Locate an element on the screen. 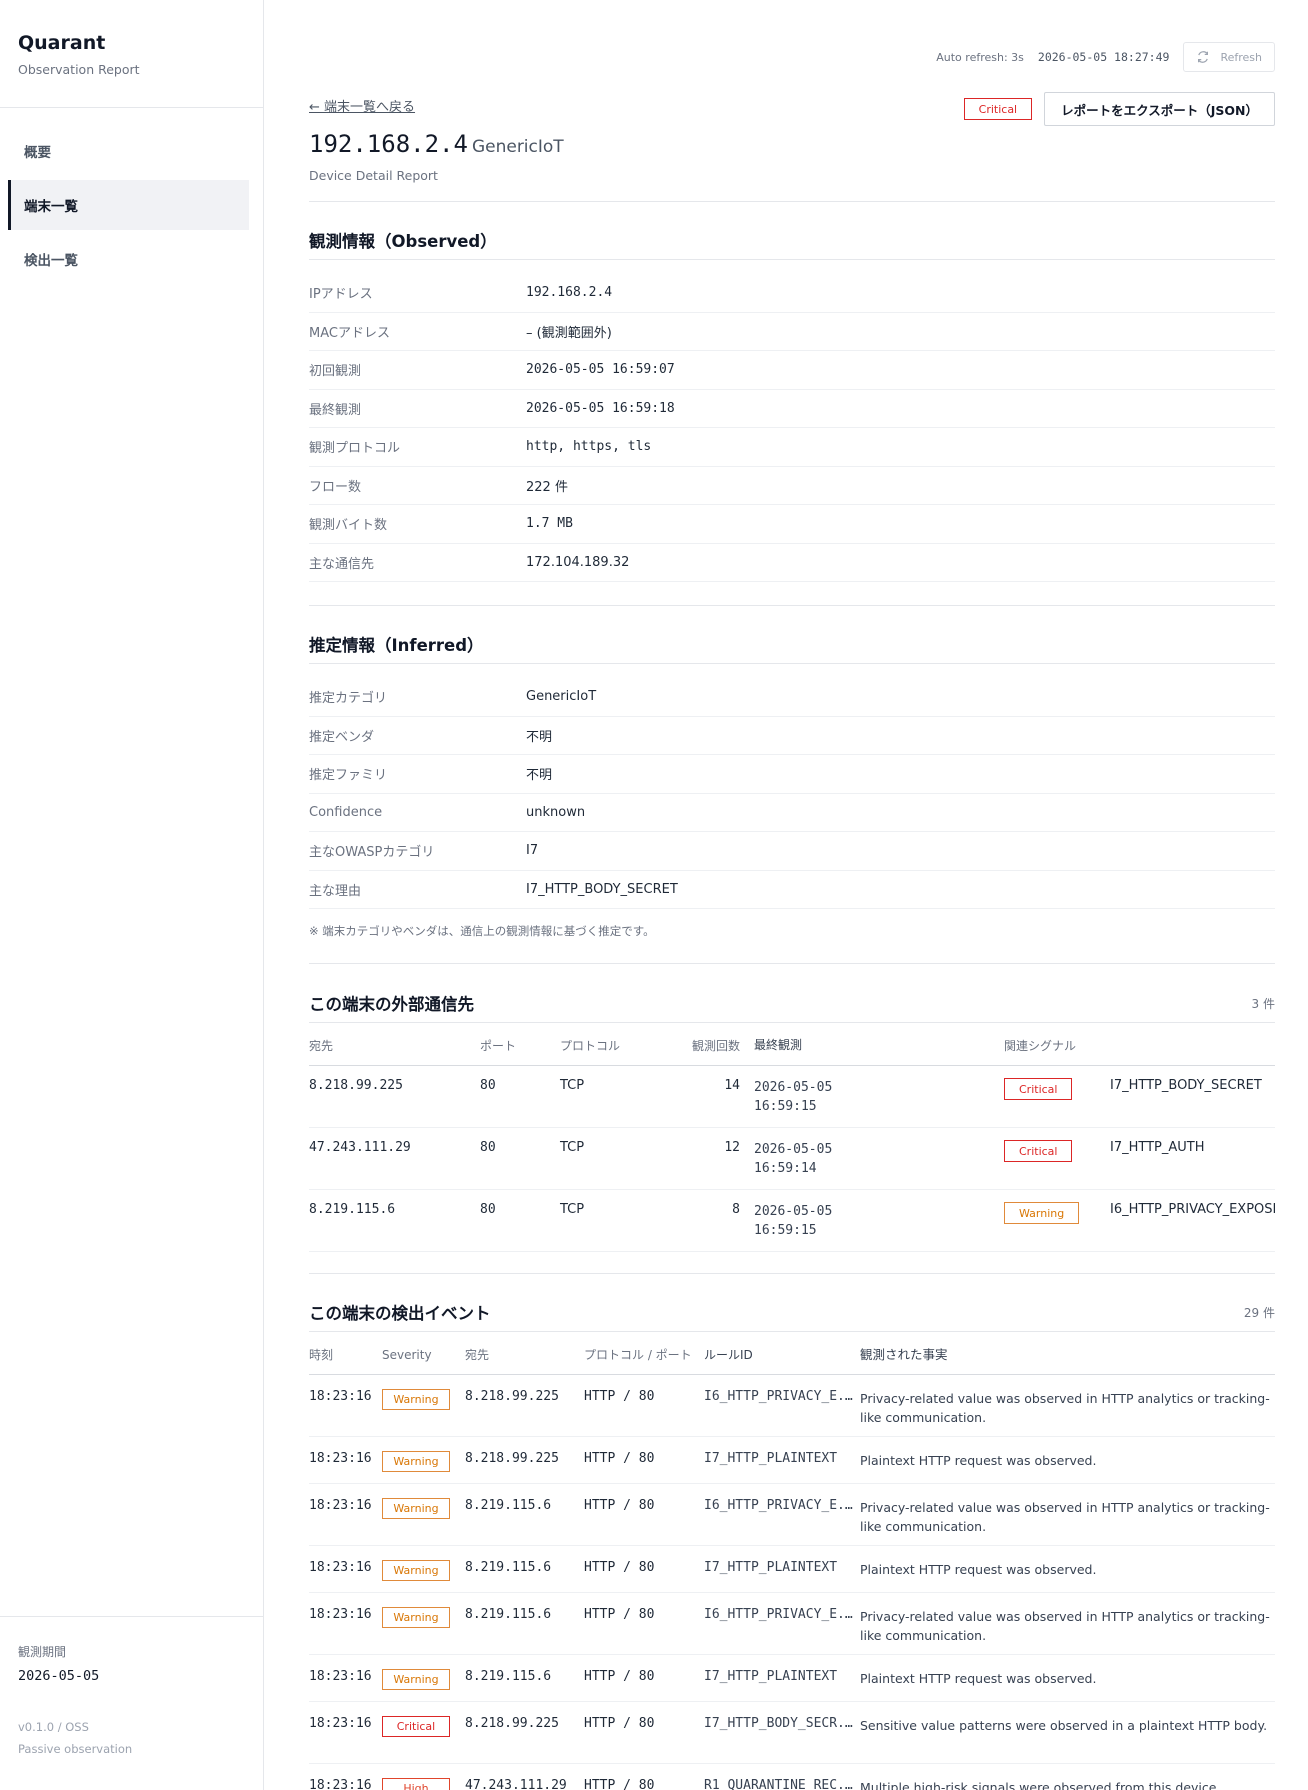 The image size is (1308, 1790). destination-count: 8 is located at coordinates (736, 1209).